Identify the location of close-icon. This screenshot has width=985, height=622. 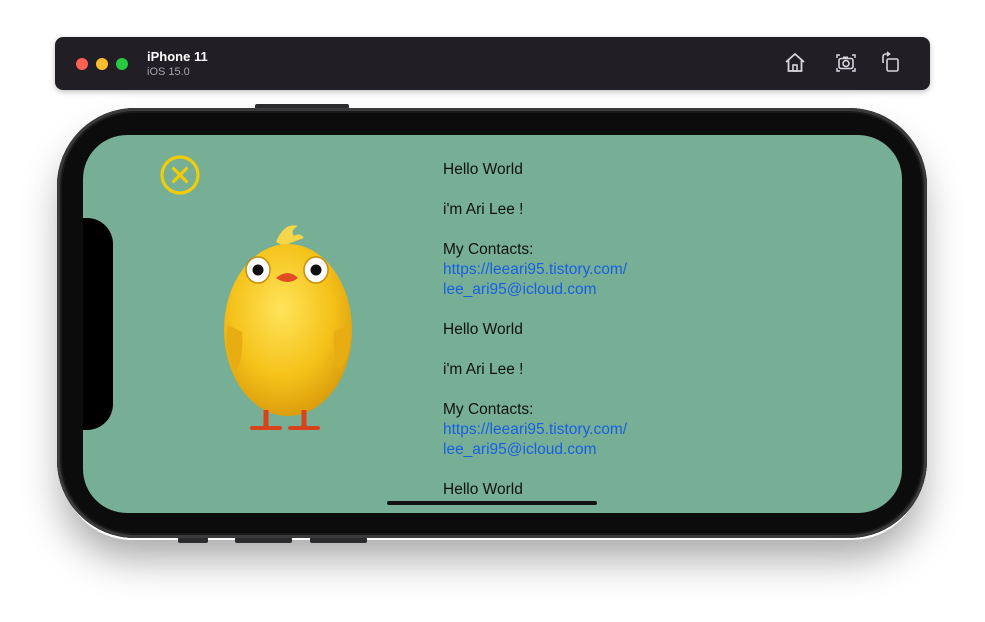
(180, 175).